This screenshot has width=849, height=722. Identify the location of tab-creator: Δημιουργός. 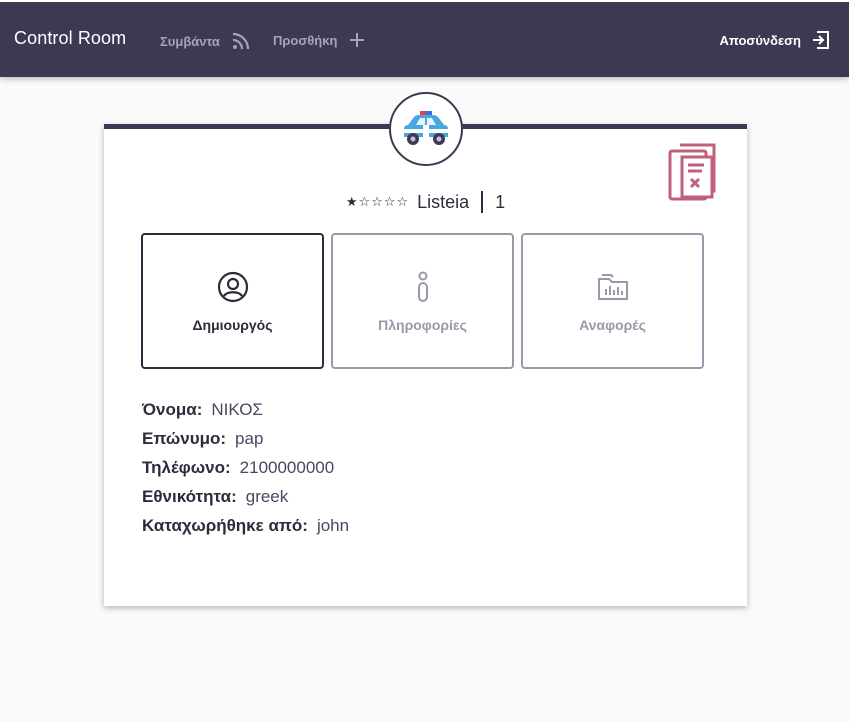
(232, 301).